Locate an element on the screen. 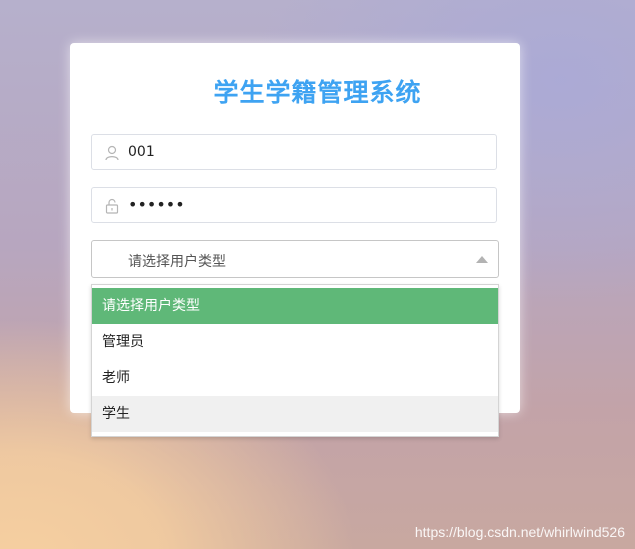 This screenshot has height=549, width=635. user-icon is located at coordinates (112, 153).